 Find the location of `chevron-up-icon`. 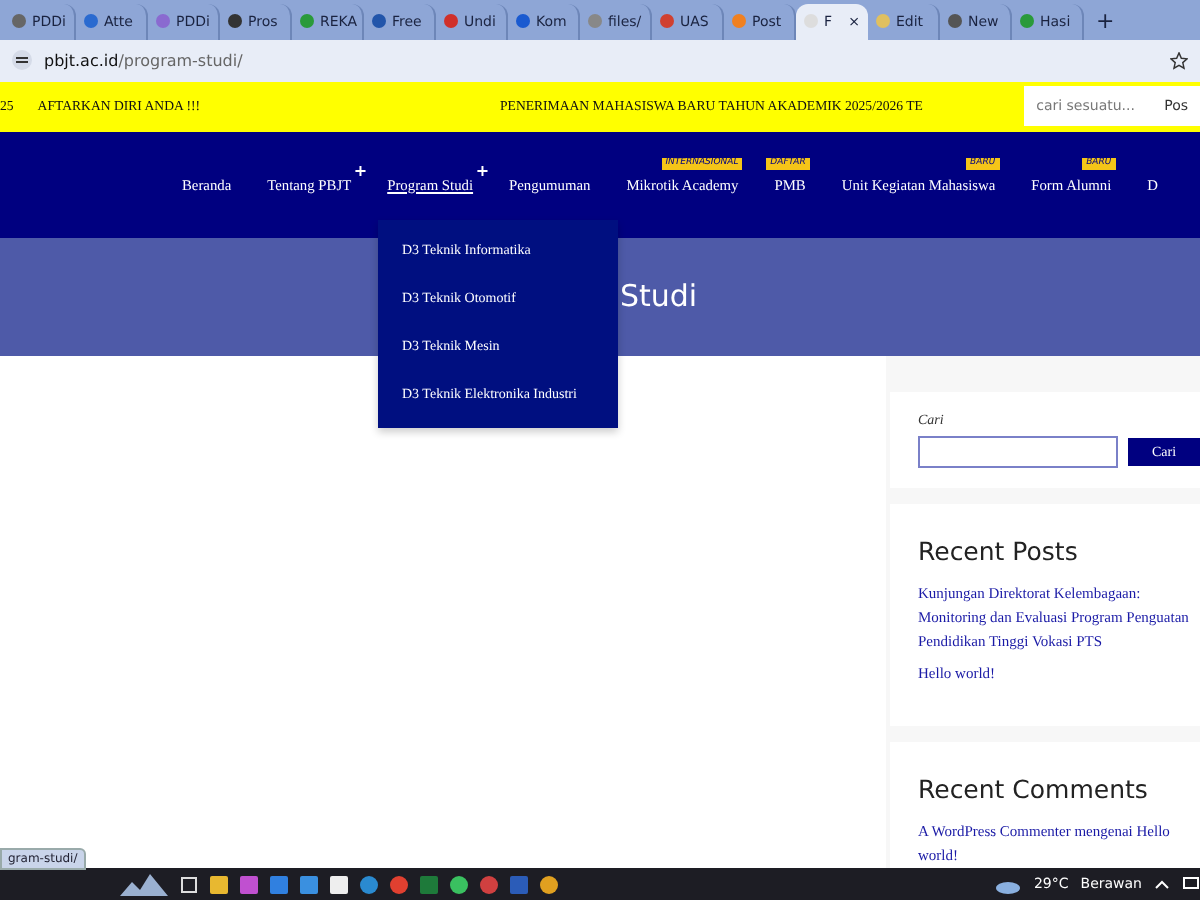

chevron-up-icon is located at coordinates (1162, 884).